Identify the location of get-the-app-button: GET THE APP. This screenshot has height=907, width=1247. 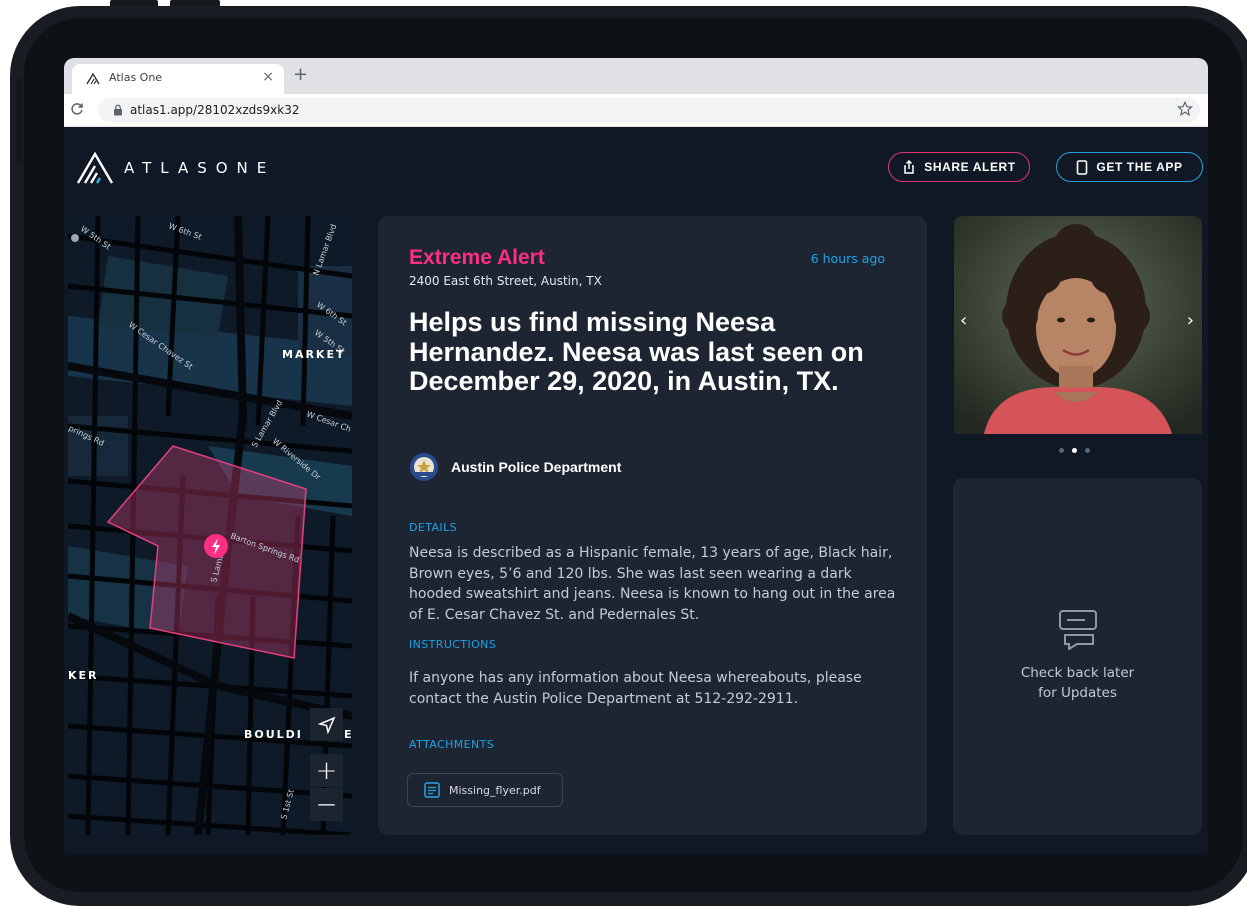
(1129, 167).